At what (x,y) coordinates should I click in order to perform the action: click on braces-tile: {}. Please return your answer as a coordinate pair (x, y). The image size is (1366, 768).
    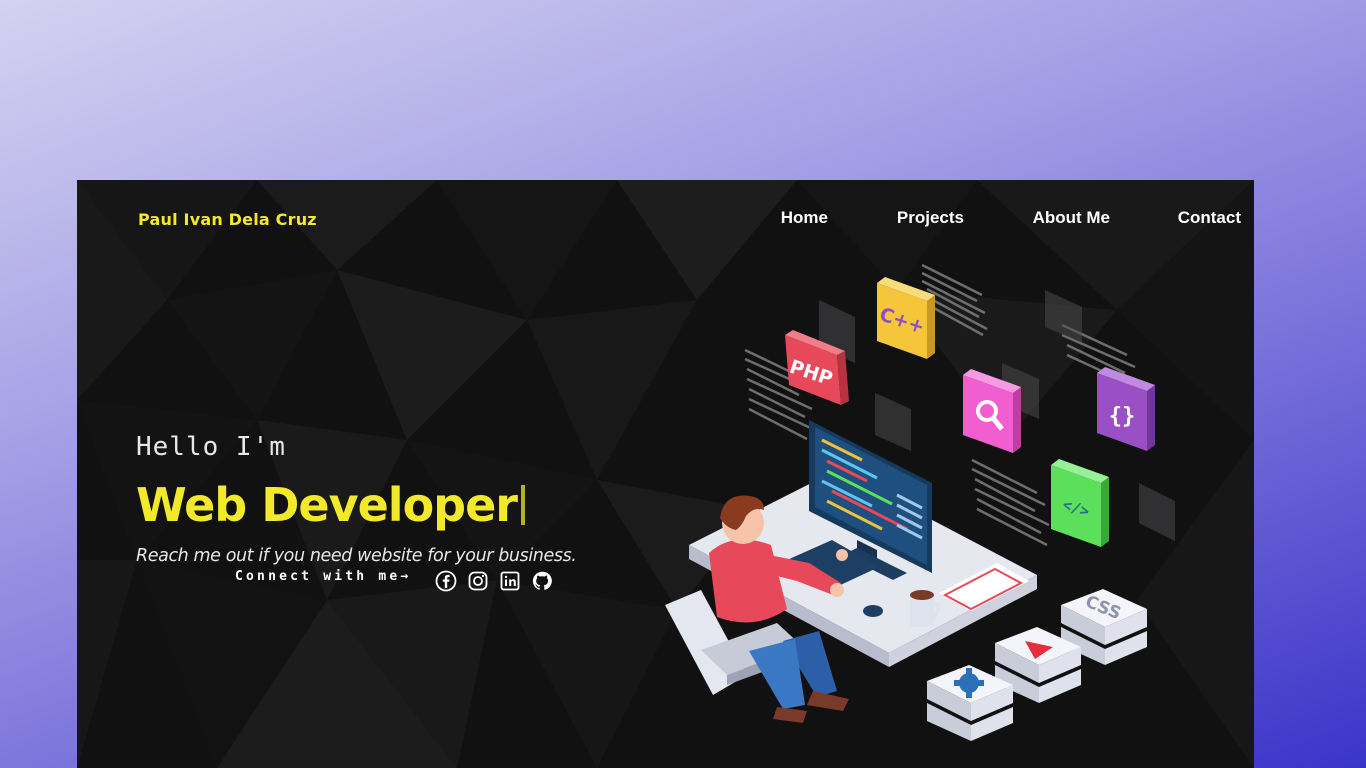
    Looking at the image, I should click on (1126, 409).